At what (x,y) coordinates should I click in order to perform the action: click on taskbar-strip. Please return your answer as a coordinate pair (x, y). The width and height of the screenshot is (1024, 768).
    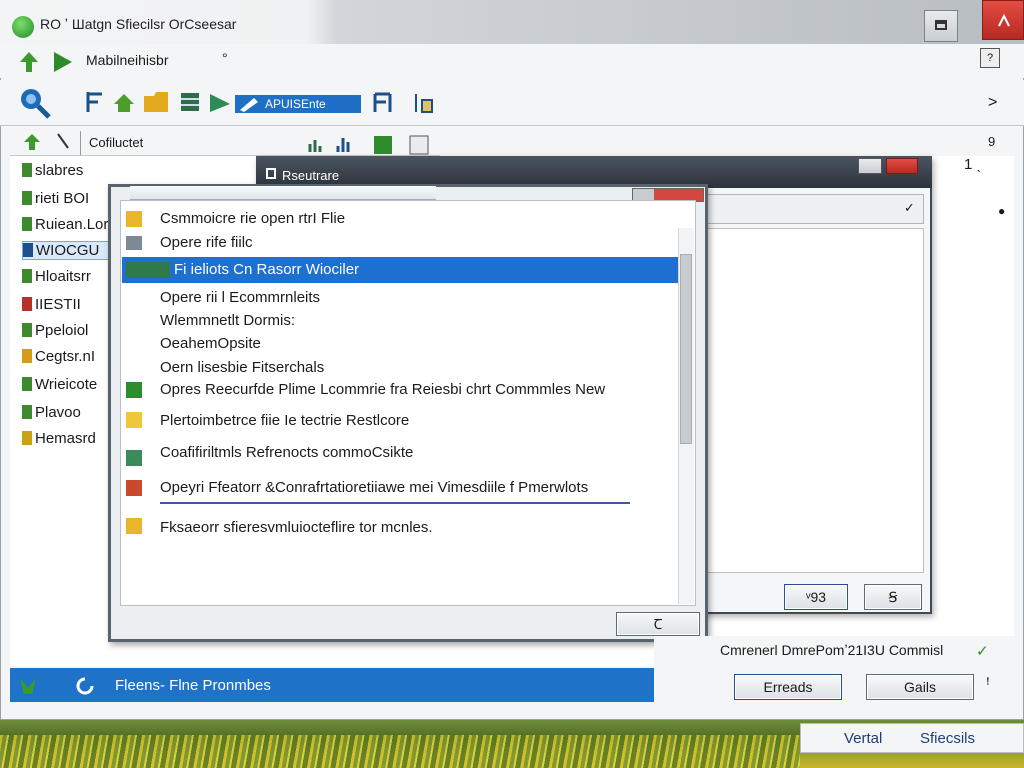
    Looking at the image, I should click on (912, 738).